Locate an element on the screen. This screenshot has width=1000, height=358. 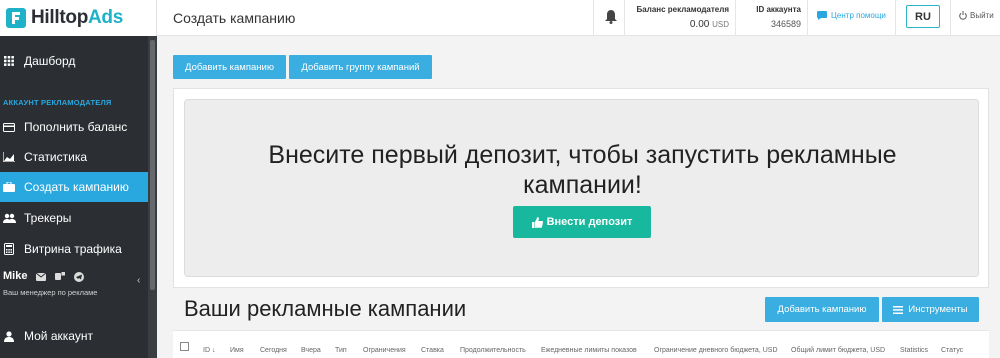
user-icon is located at coordinates (9, 336).